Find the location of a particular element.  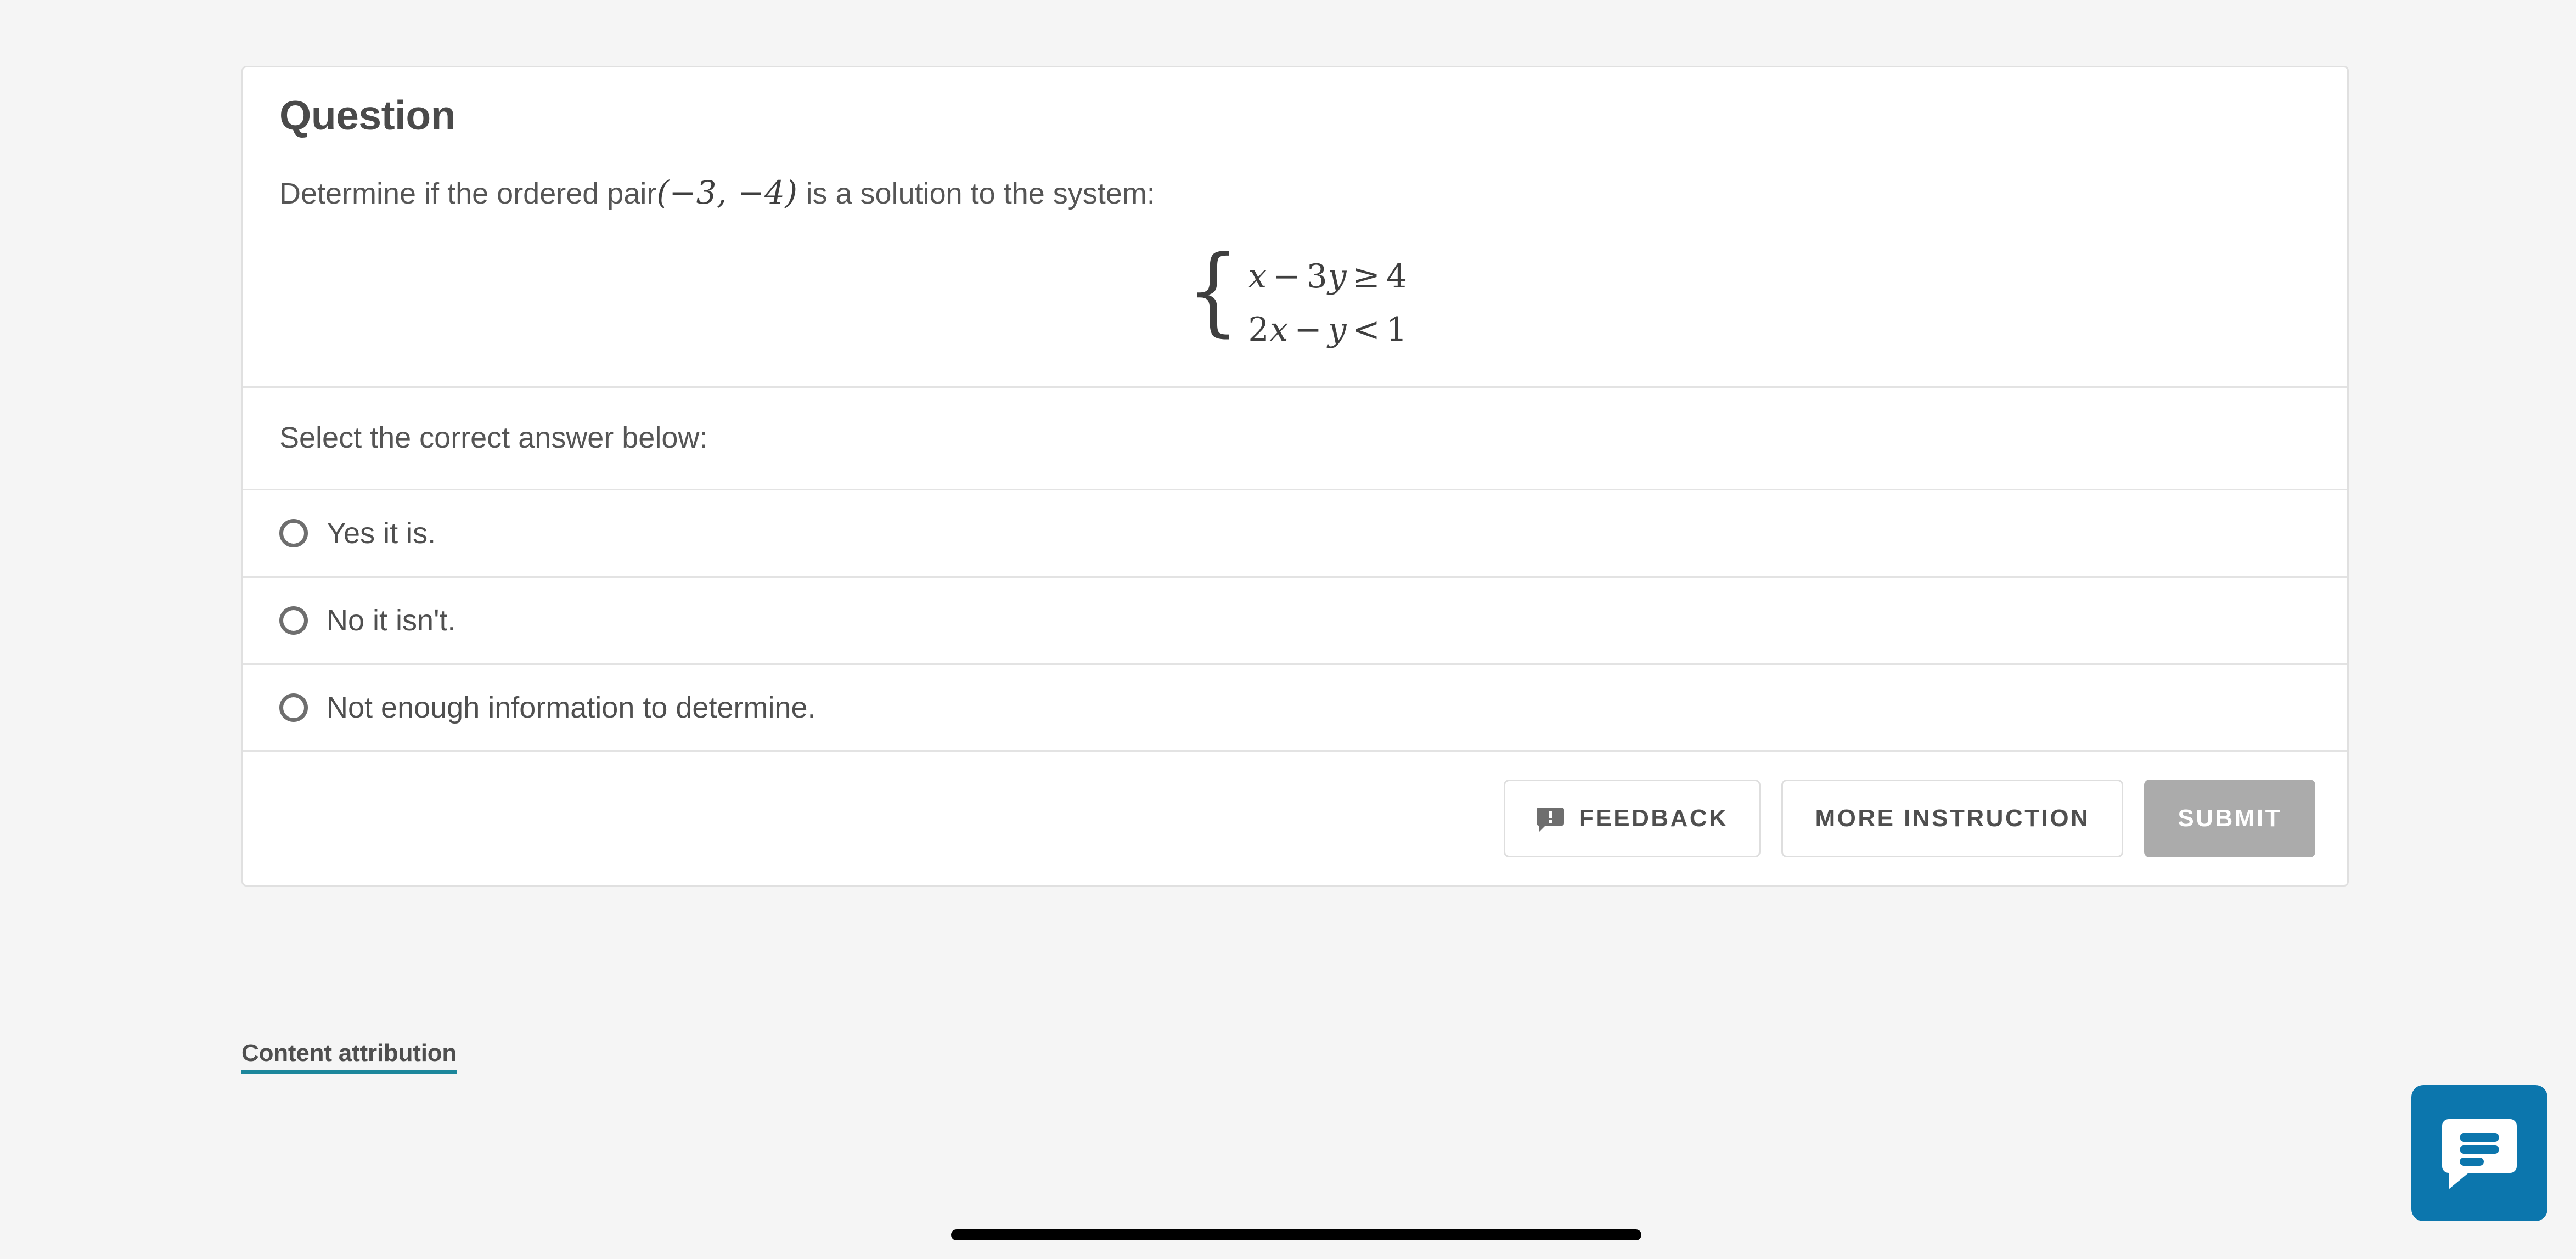

equation-2-relation-symbol: < is located at coordinates (1367, 329).